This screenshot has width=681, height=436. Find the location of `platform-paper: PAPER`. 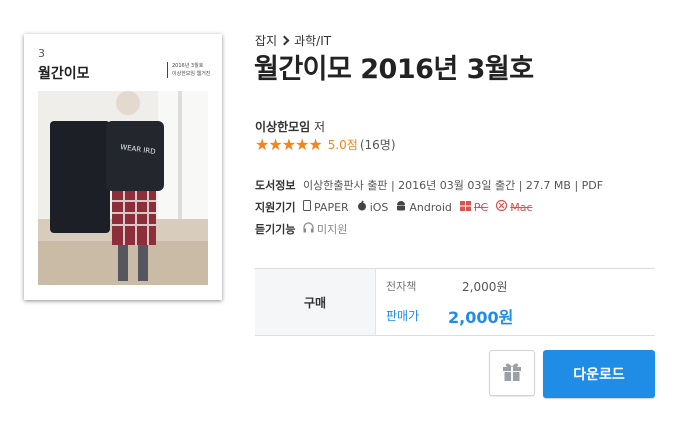

platform-paper: PAPER is located at coordinates (326, 207).